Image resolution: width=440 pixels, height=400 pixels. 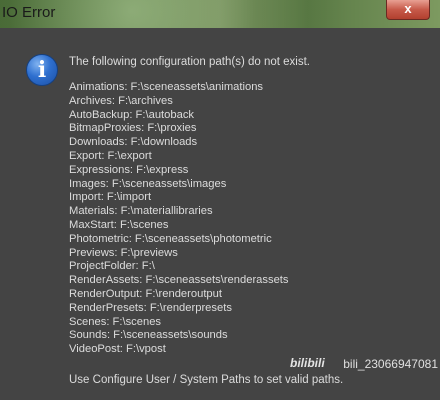 I want to click on path-item: Archives: F:\archives, so click(x=121, y=100).